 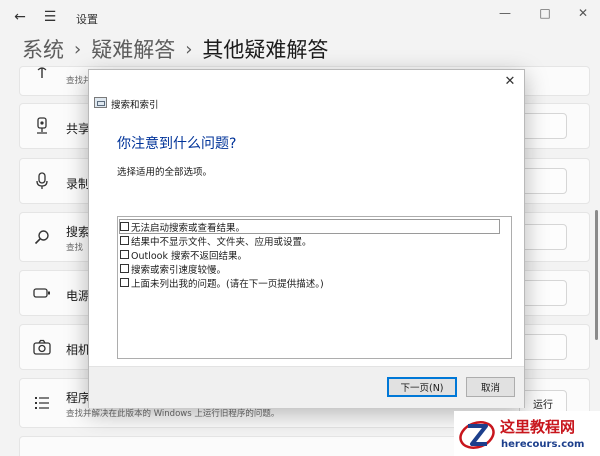 I want to click on card-title: 电源, so click(x=78, y=296).